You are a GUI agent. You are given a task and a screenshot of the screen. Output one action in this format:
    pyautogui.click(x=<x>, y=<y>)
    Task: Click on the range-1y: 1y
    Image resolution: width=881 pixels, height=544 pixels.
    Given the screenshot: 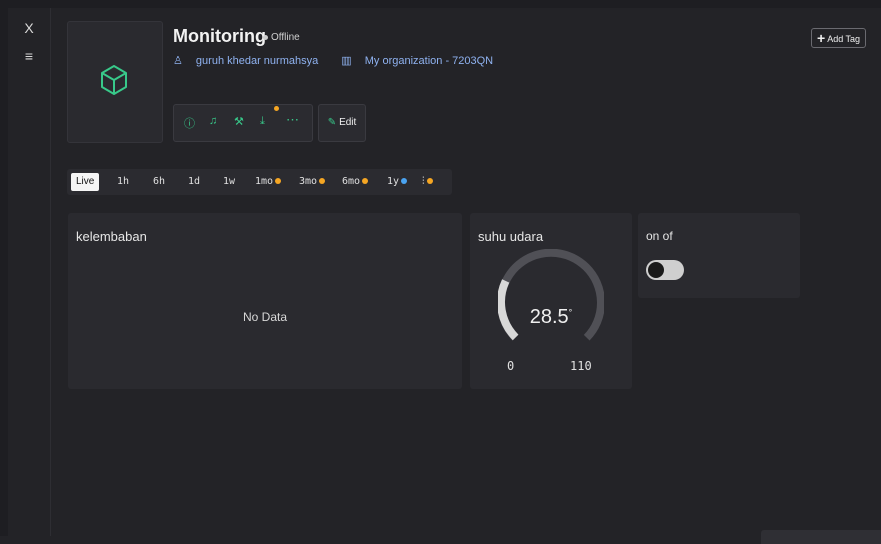 What is the action you would take?
    pyautogui.click(x=397, y=182)
    